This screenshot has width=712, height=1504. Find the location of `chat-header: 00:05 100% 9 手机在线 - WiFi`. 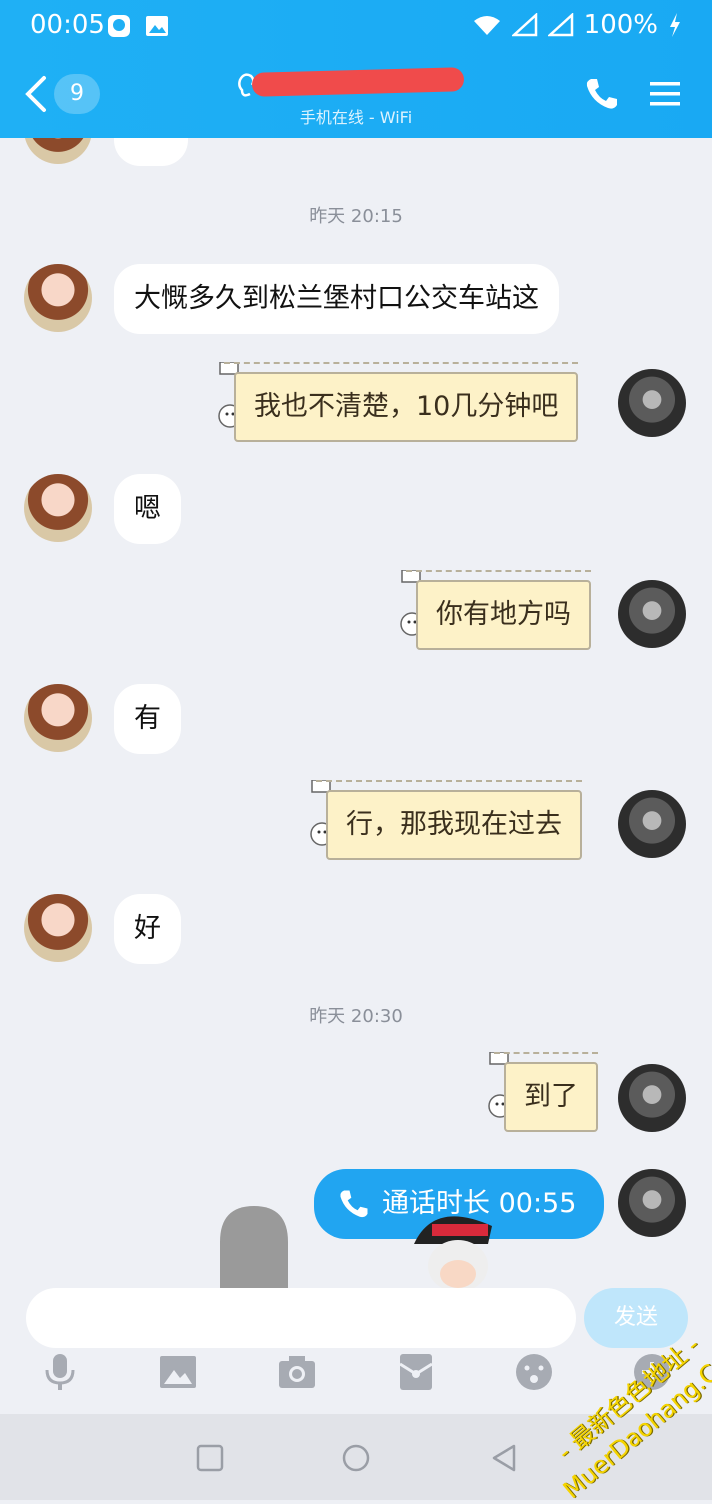

chat-header: 00:05 100% 9 手机在线 - WiFi is located at coordinates (356, 69).